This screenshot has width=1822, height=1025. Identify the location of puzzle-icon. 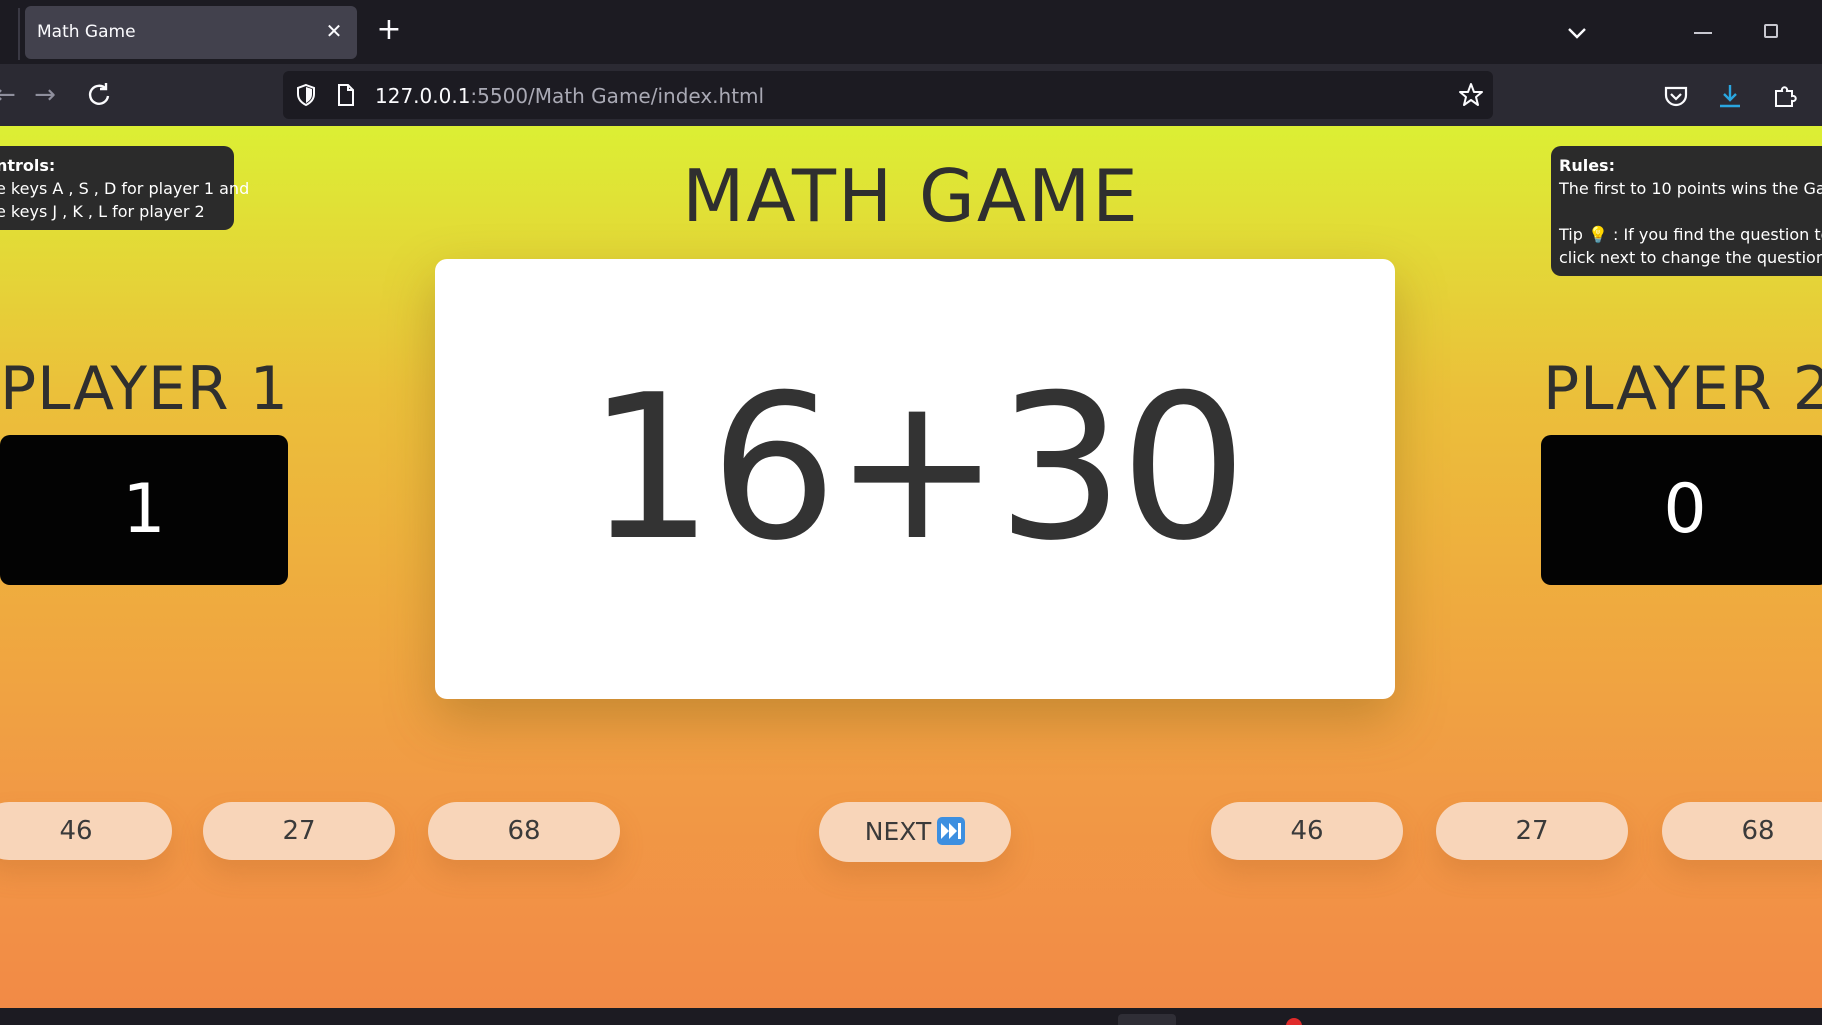
(1785, 96).